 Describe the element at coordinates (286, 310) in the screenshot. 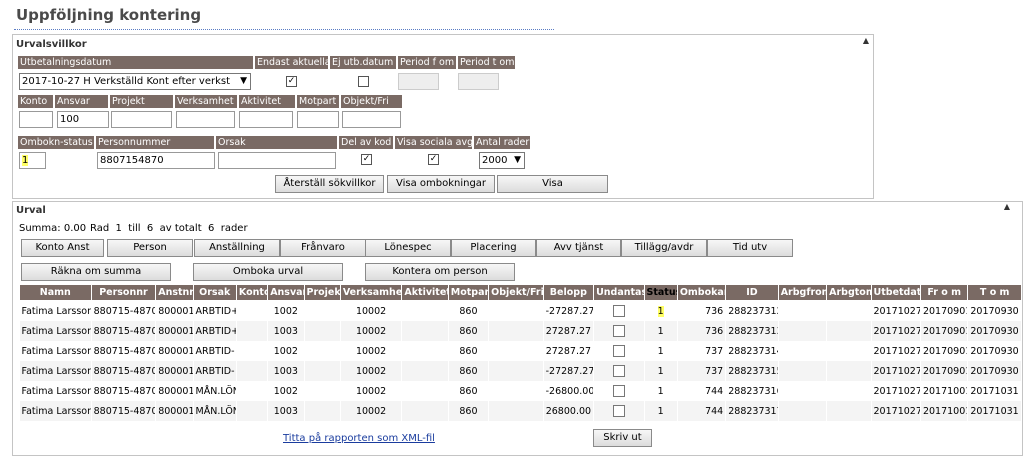

I see `cell-ansvar: 1002` at that location.